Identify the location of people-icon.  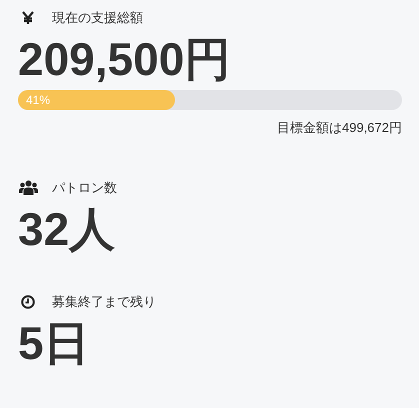
(28, 187).